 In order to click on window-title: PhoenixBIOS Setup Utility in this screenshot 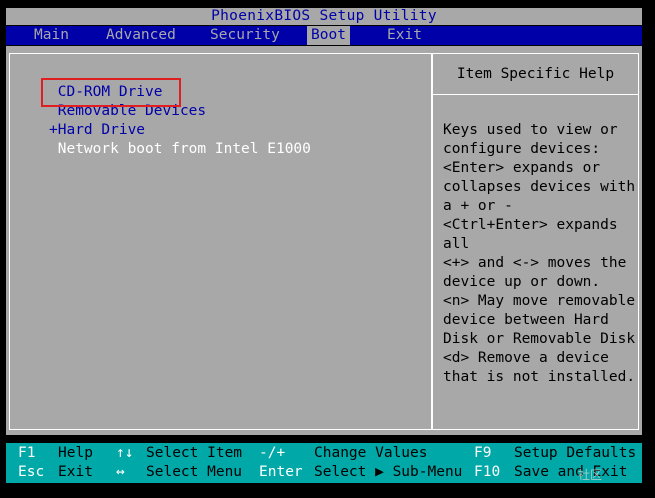, I will do `click(324, 16)`.